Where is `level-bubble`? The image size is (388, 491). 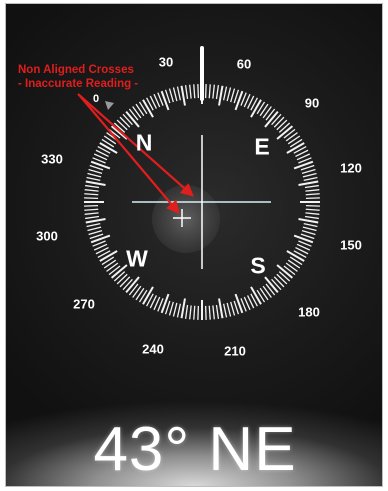 level-bubble is located at coordinates (186, 219).